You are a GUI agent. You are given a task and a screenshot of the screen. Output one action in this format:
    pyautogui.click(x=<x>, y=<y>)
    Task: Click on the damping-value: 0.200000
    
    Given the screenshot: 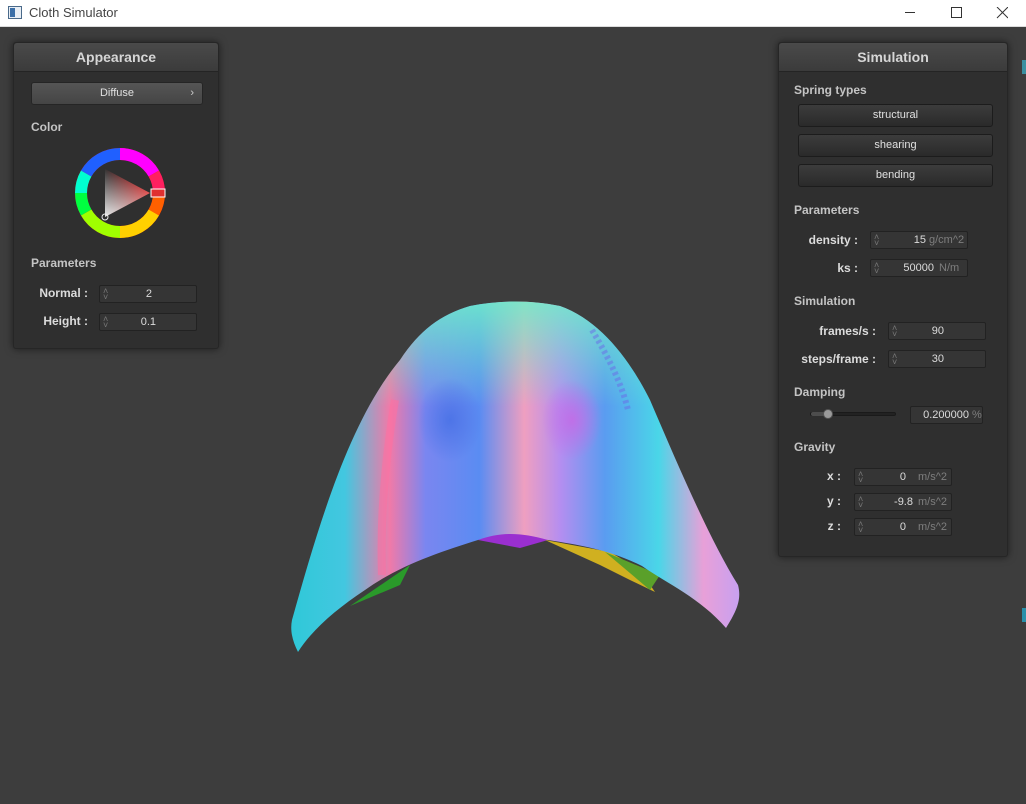 What is the action you would take?
    pyautogui.click(x=946, y=415)
    